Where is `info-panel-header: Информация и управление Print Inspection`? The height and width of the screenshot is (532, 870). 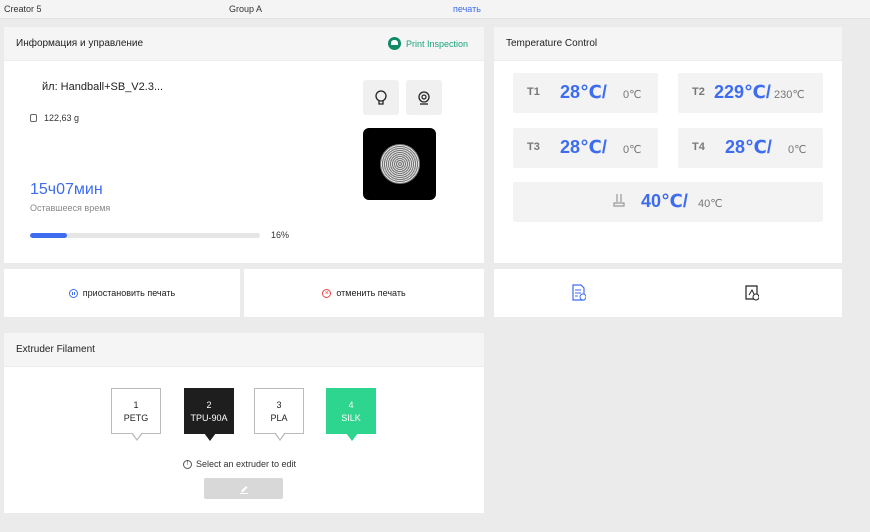 info-panel-header: Информация и управление Print Inspection is located at coordinates (244, 44).